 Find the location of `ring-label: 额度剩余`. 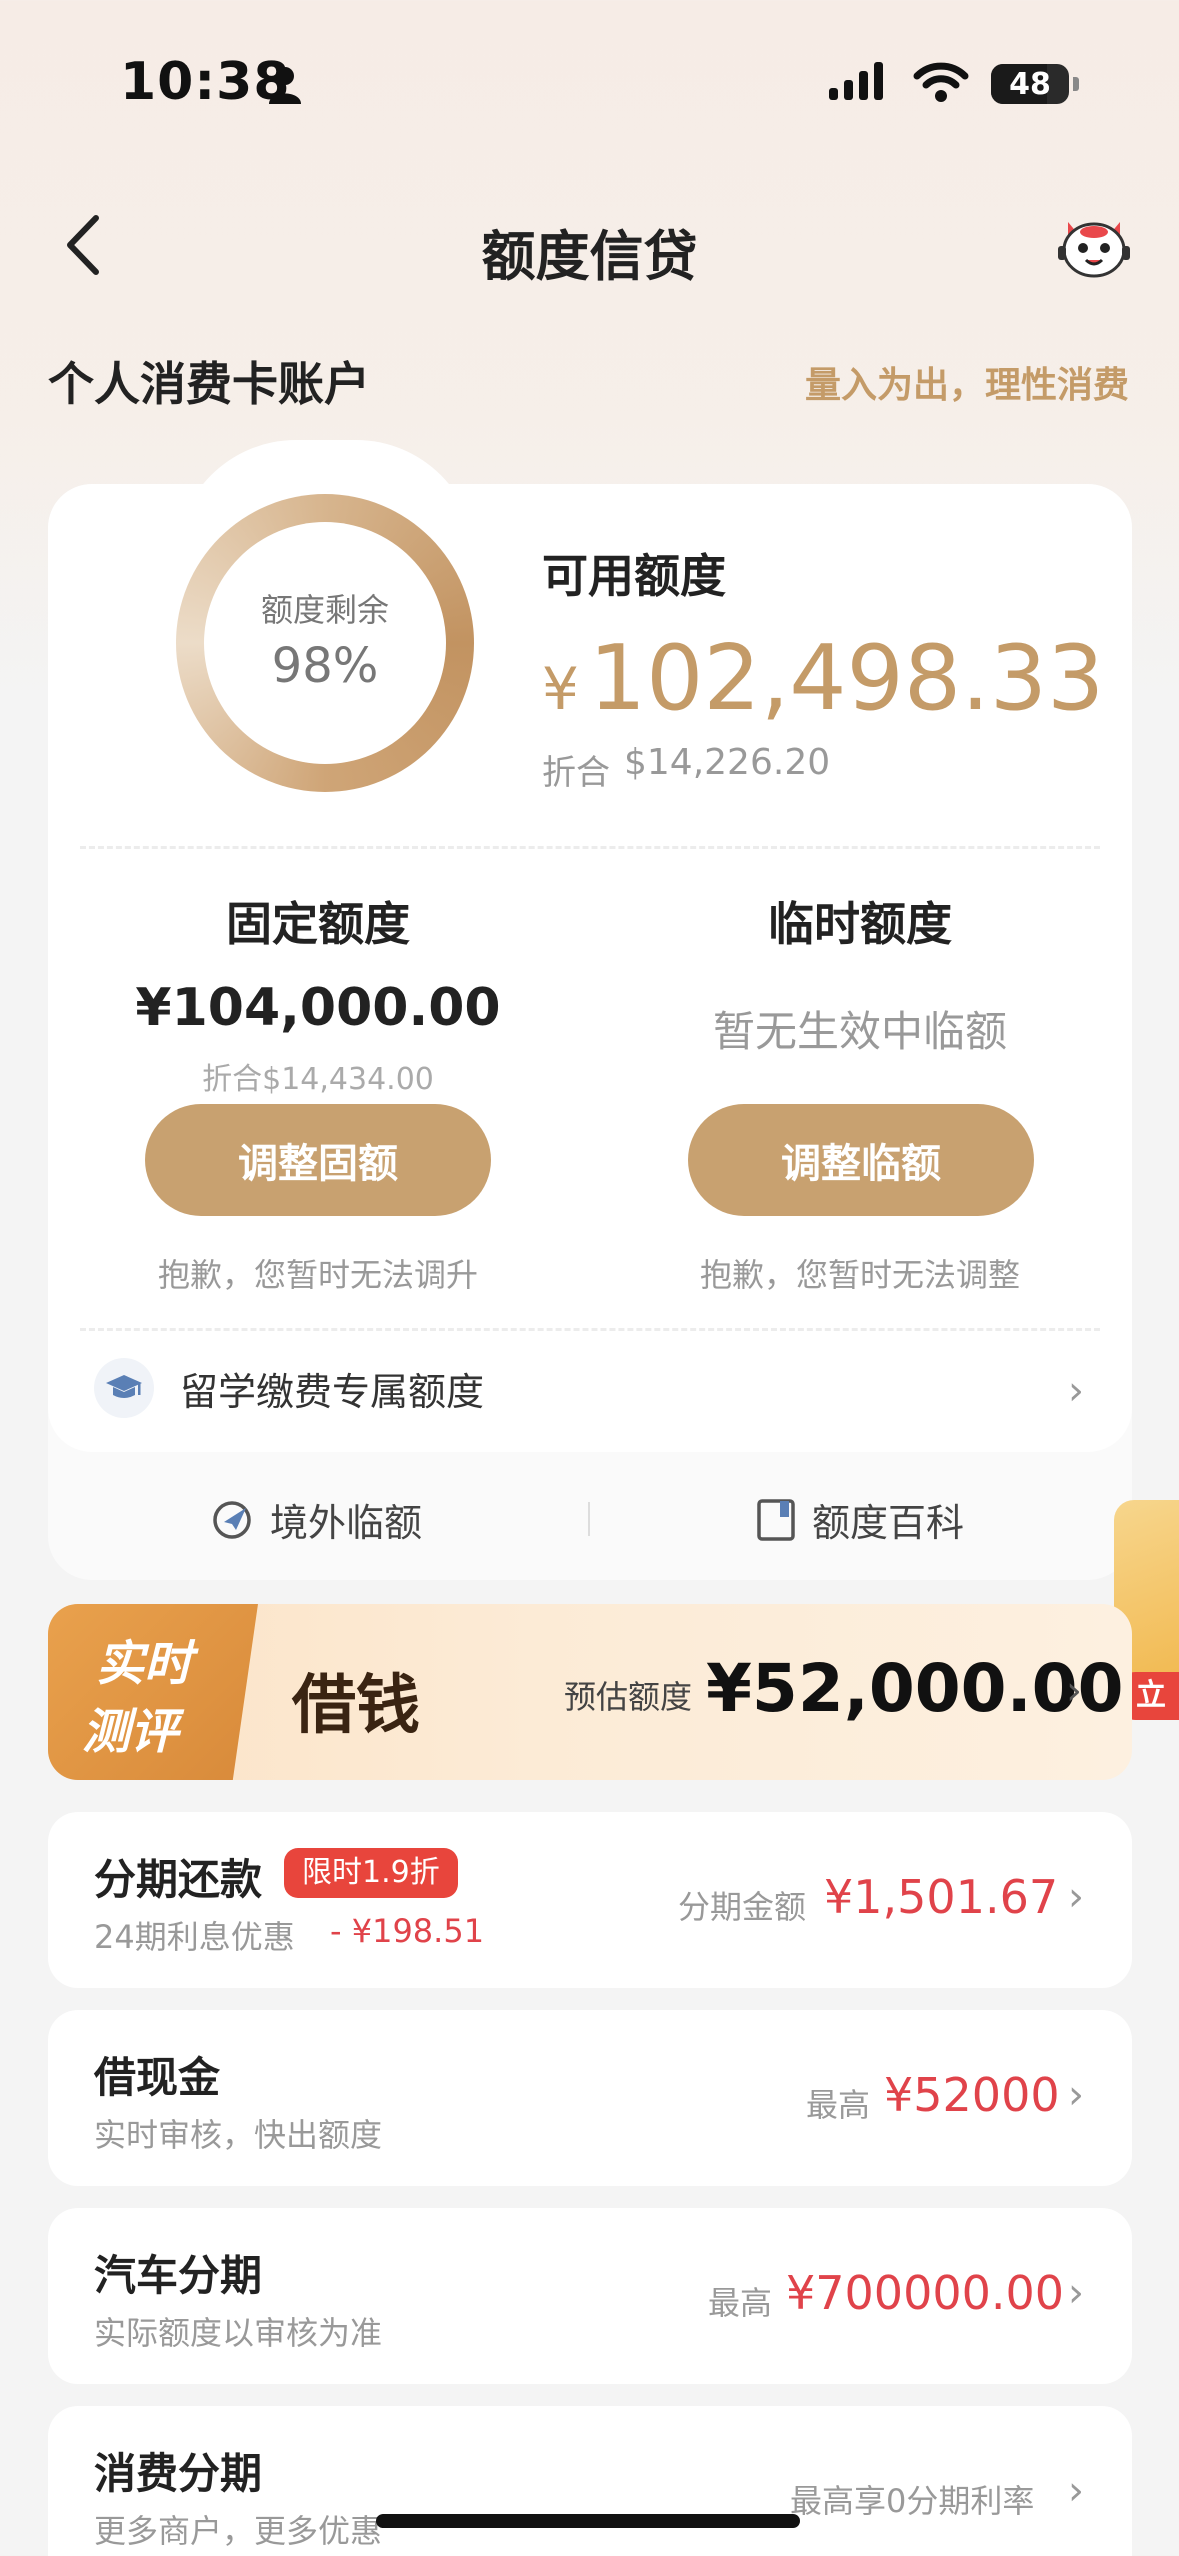

ring-label: 额度剩余 is located at coordinates (324, 610).